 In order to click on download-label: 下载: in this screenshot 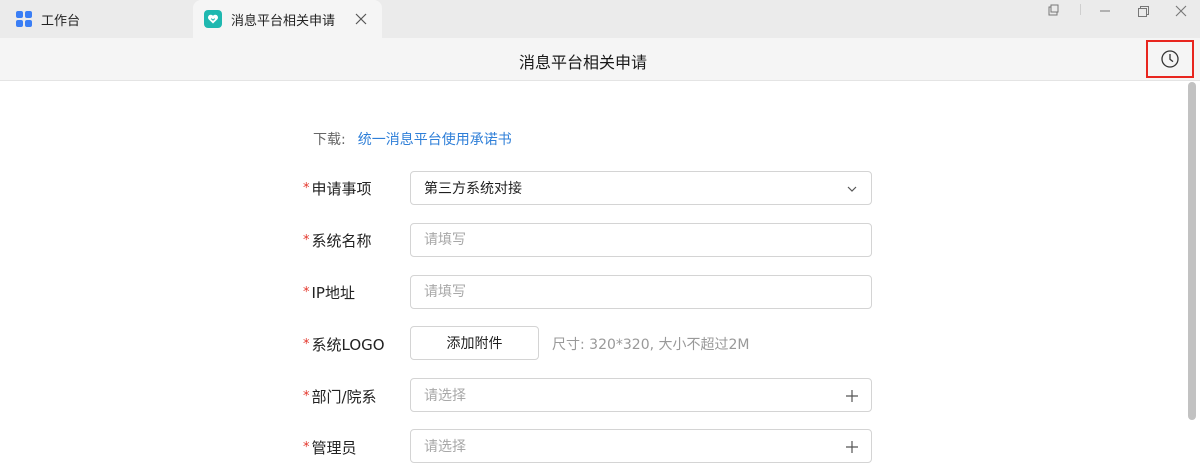, I will do `click(329, 140)`.